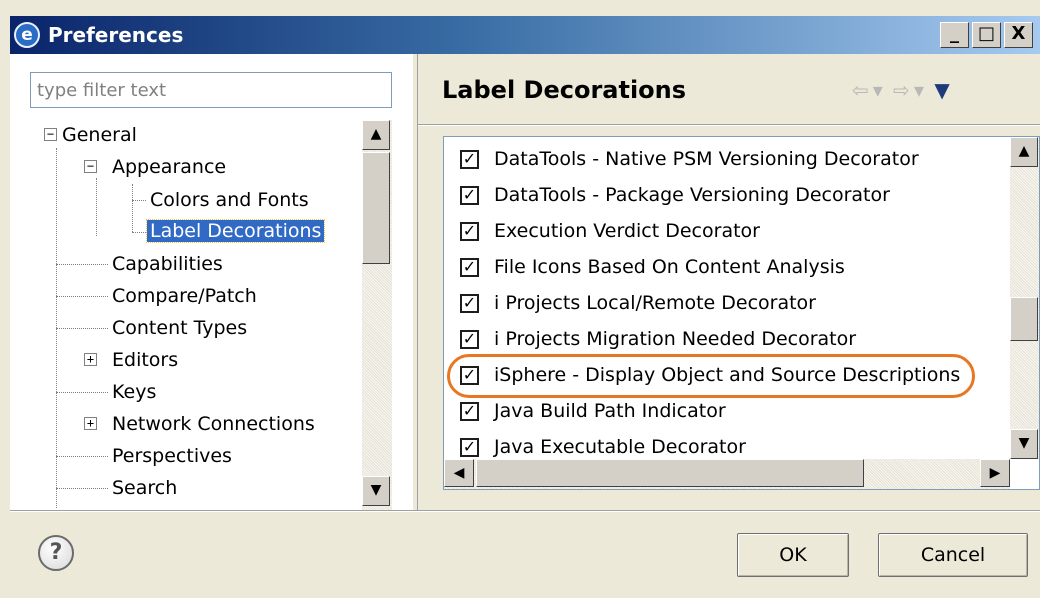 The height and width of the screenshot is (598, 1040). I want to click on tree-item-network-connections: Network Connections, so click(213, 424).